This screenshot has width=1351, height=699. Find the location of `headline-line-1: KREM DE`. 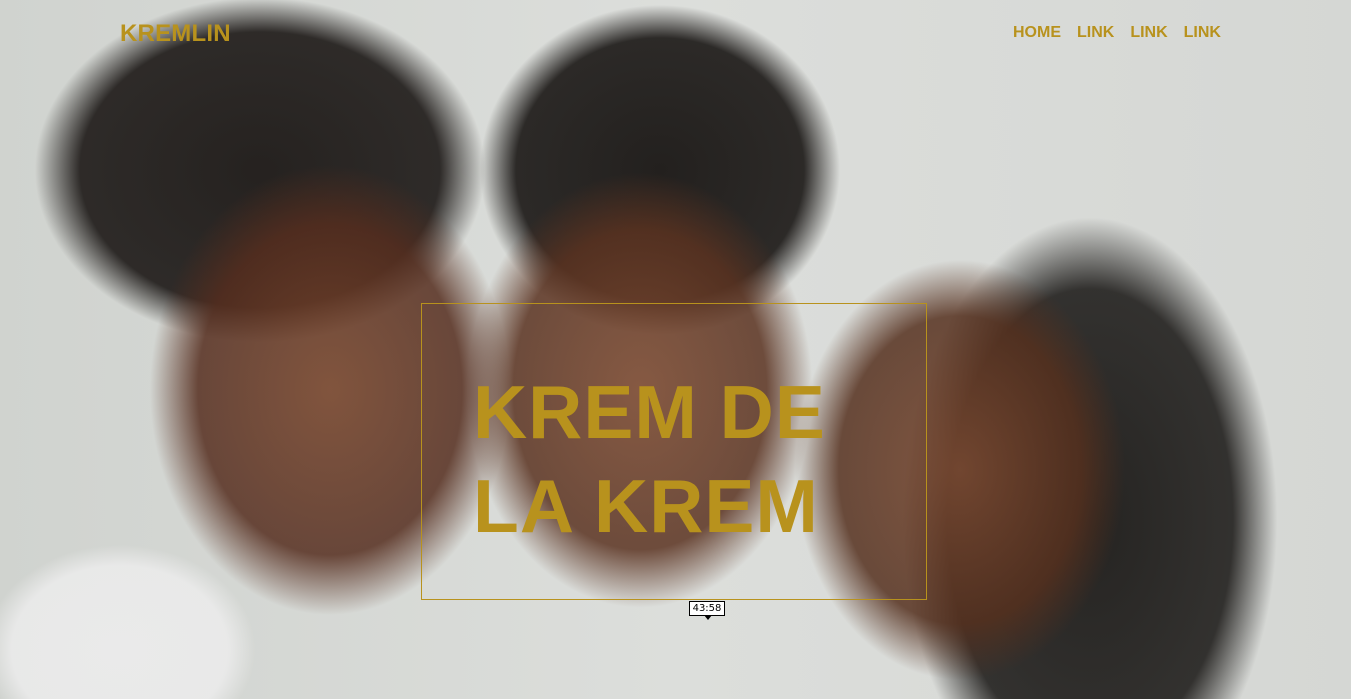

headline-line-1: KREM DE is located at coordinates (649, 412).